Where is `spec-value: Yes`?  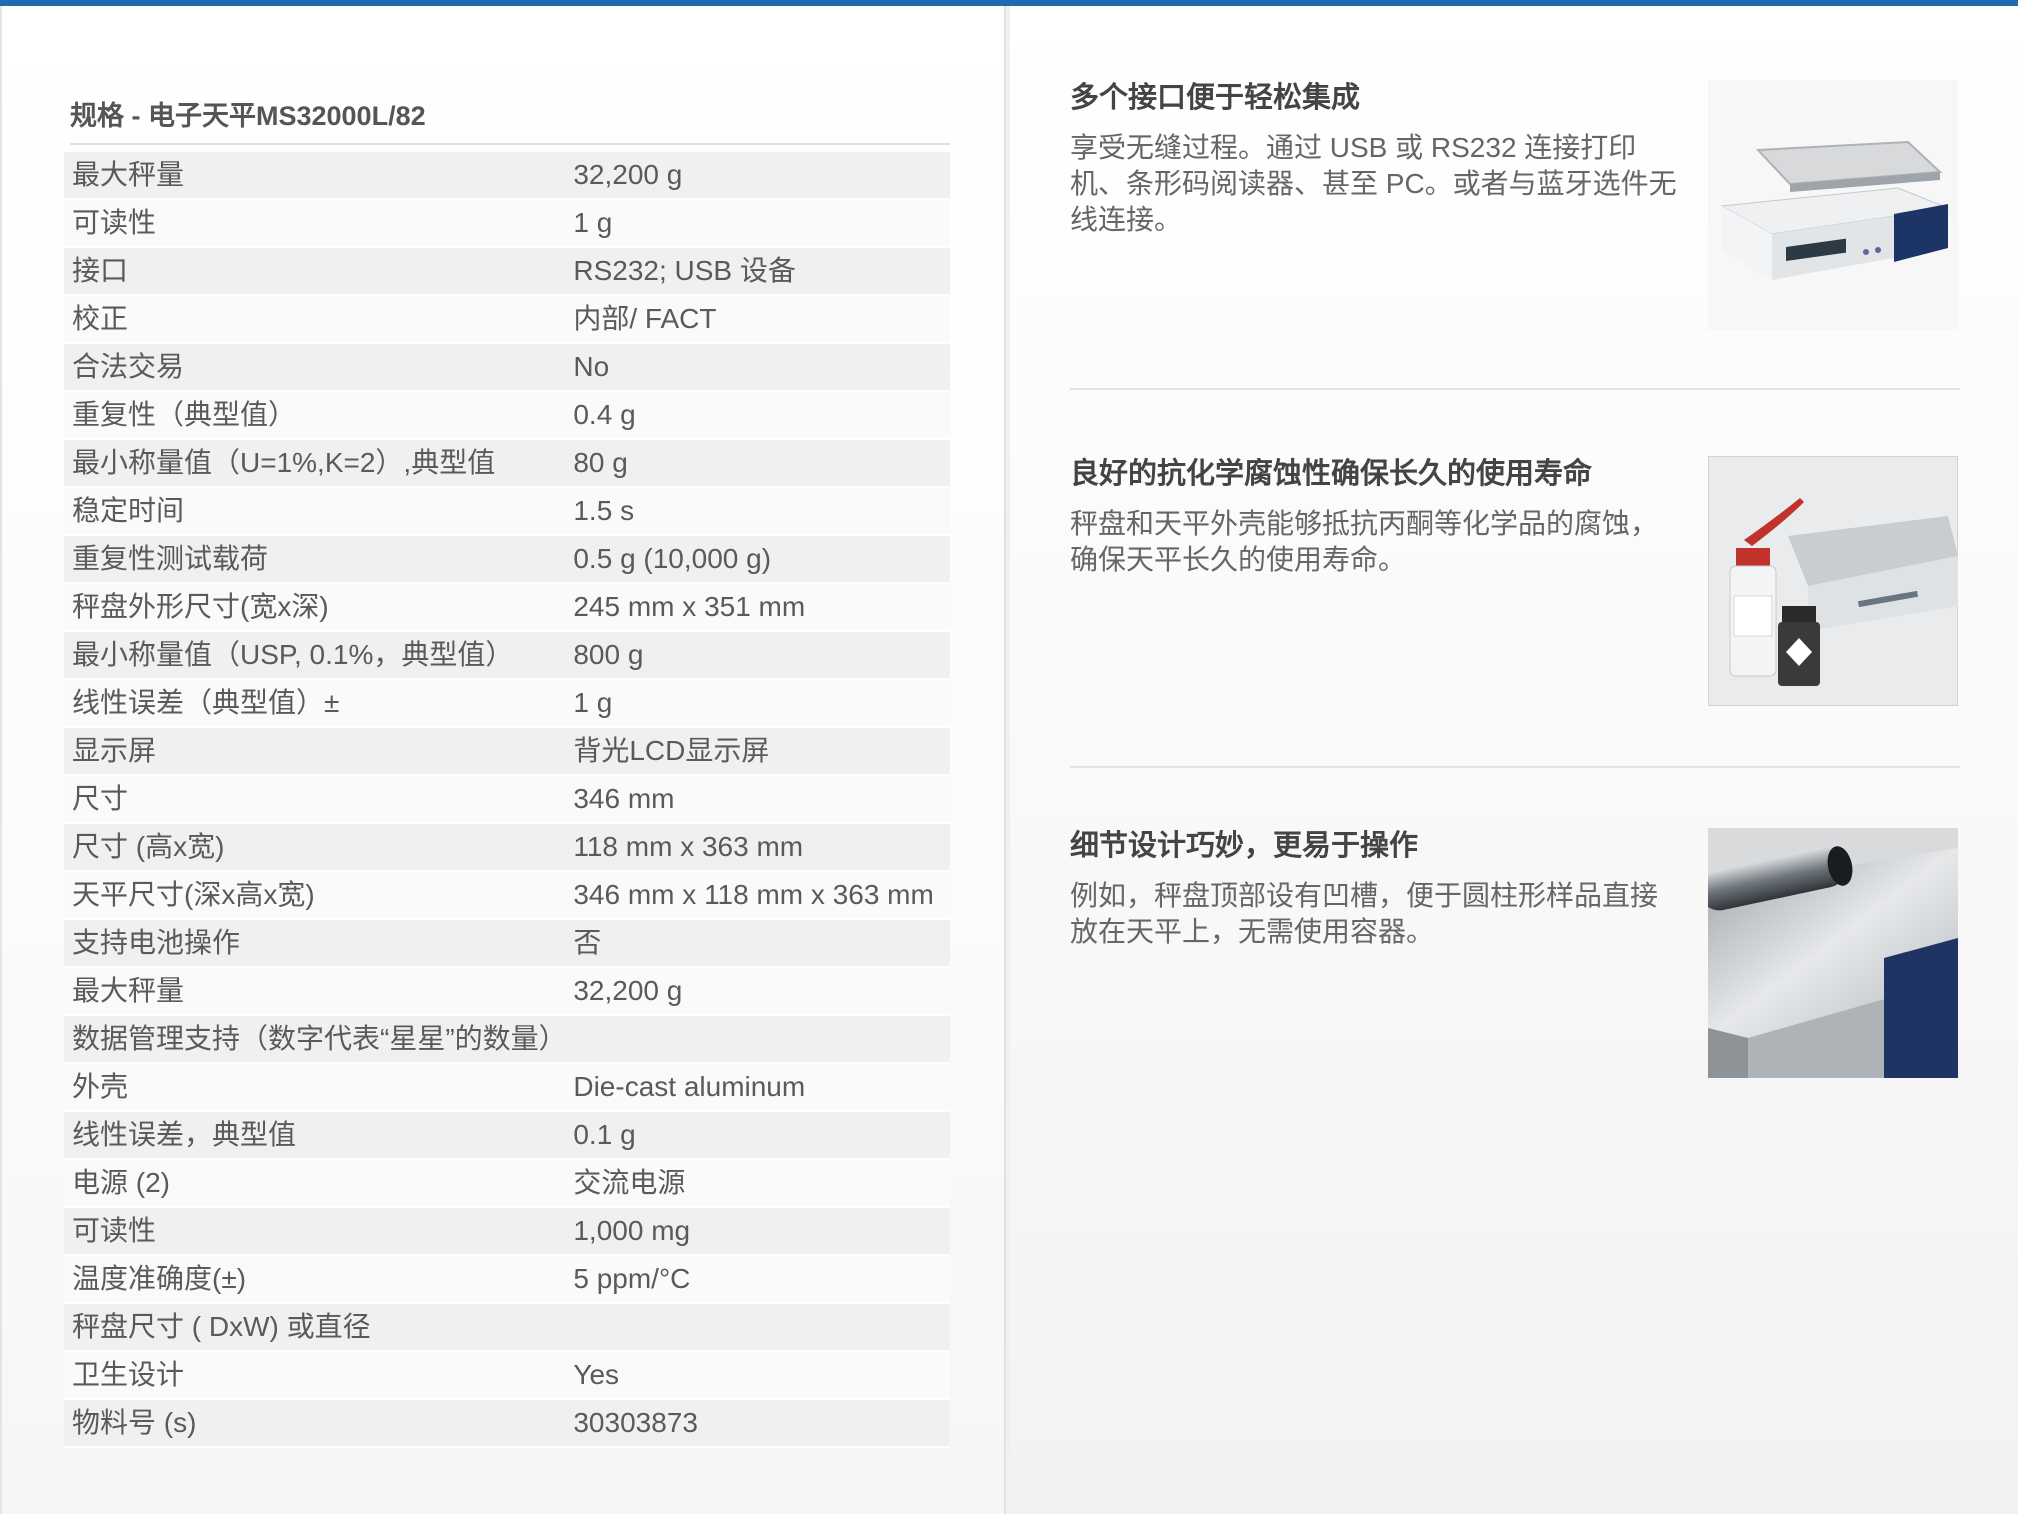 spec-value: Yes is located at coordinates (757, 1375).